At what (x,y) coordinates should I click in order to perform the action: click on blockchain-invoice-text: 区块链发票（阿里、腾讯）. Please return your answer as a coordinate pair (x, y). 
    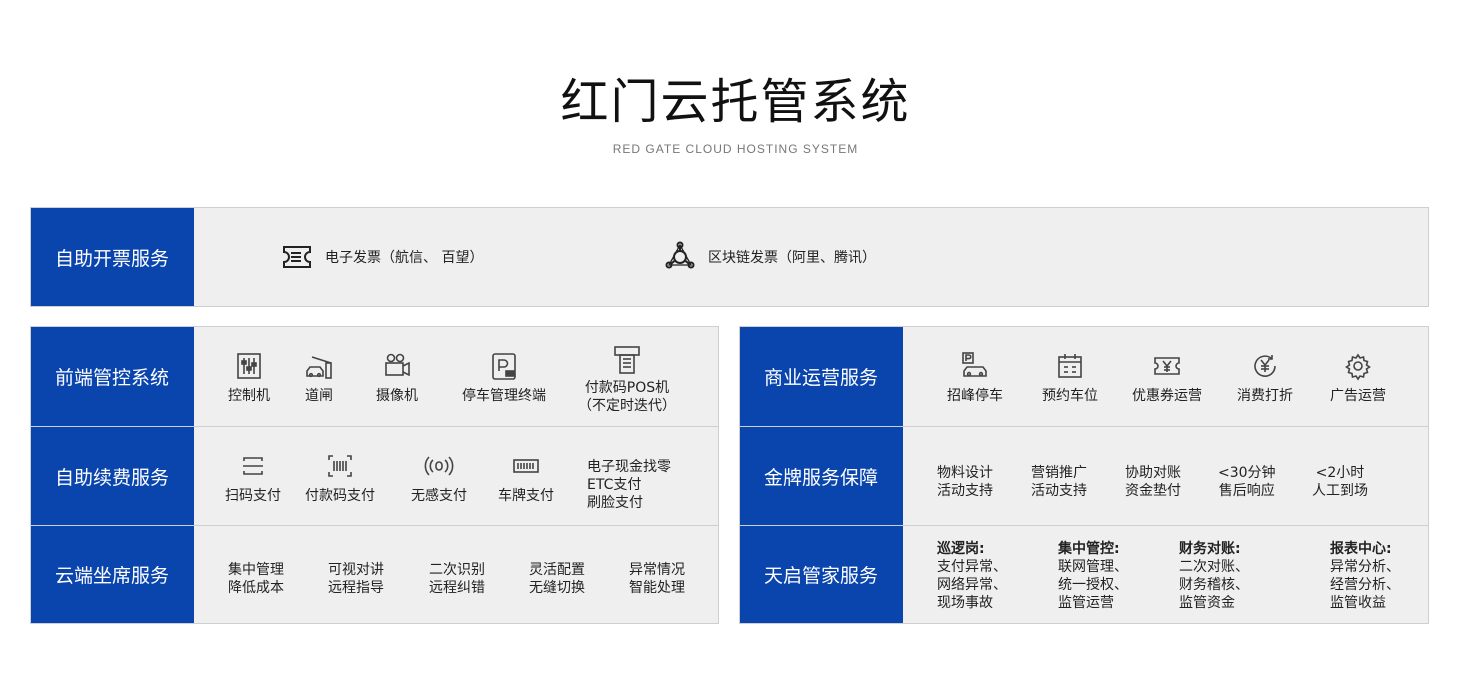
    Looking at the image, I should click on (792, 258).